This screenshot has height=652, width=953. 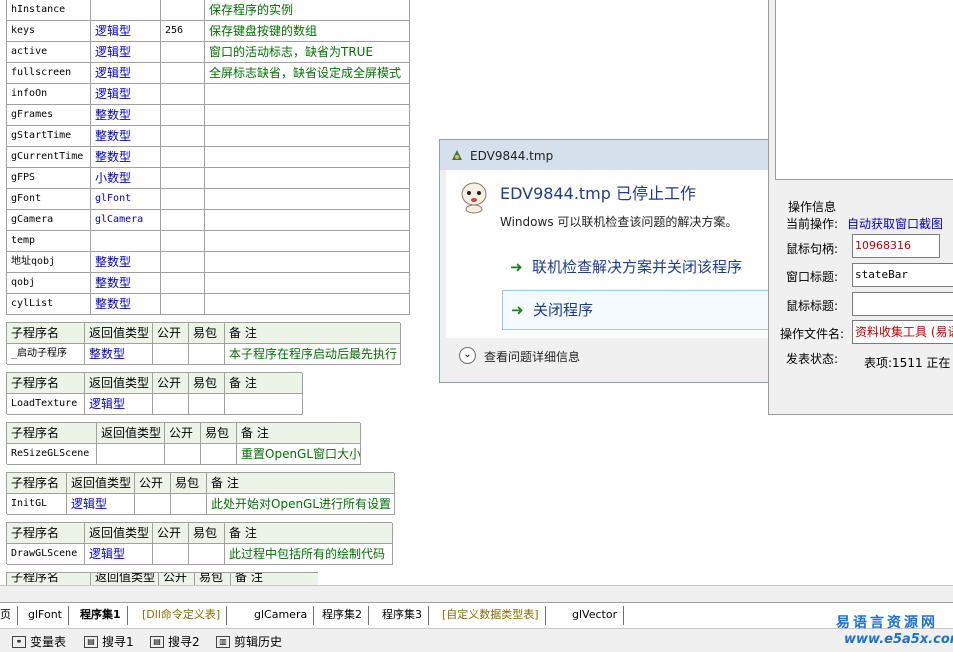 What do you see at coordinates (307, 73) in the screenshot?
I see `variable-note-cell: 全屏标志缺省，缺省设定成全屏模式` at bounding box center [307, 73].